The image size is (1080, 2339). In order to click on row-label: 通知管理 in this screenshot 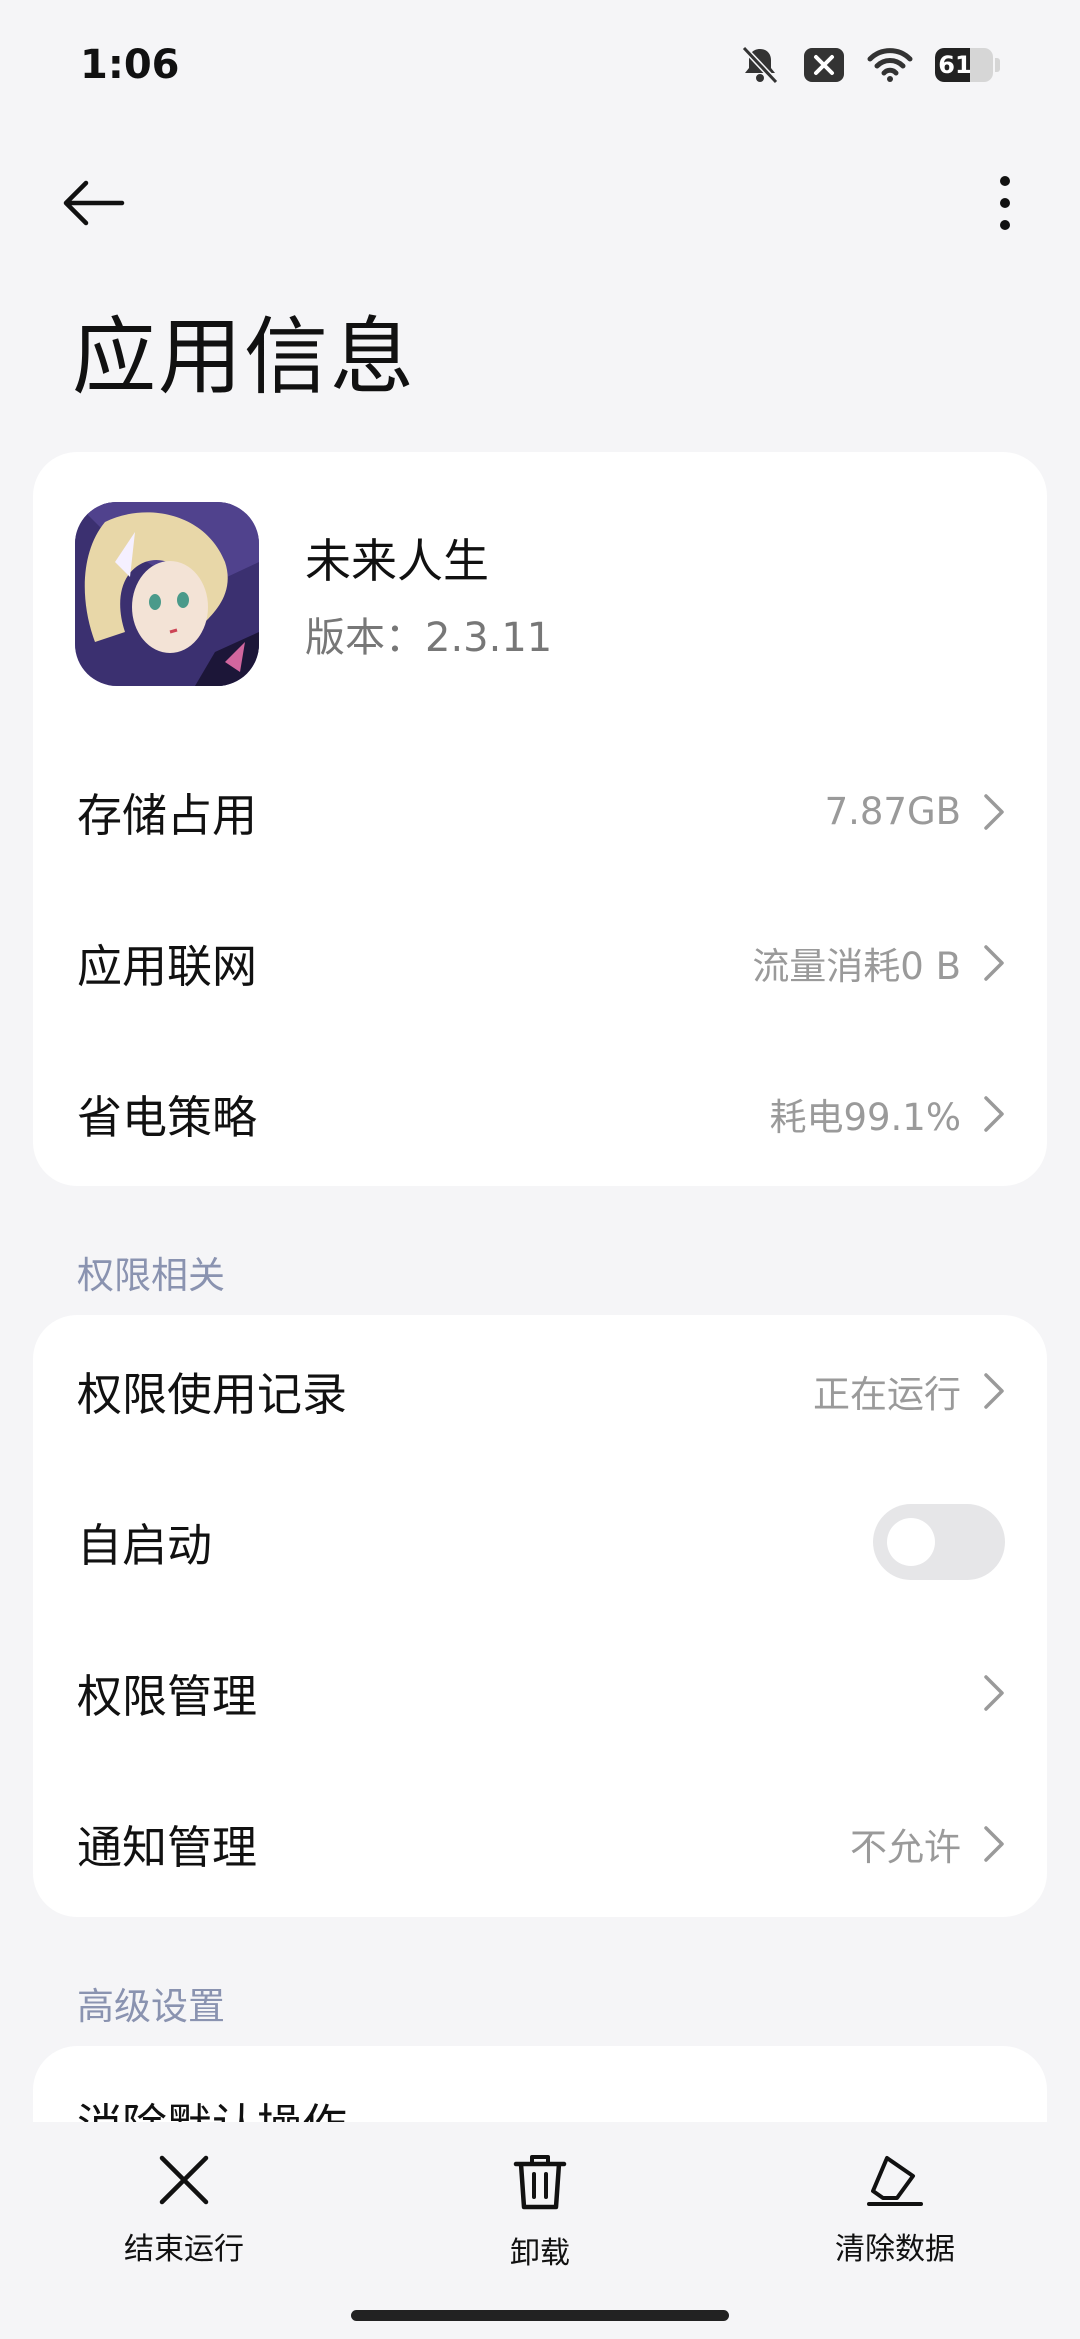, I will do `click(167, 1847)`.